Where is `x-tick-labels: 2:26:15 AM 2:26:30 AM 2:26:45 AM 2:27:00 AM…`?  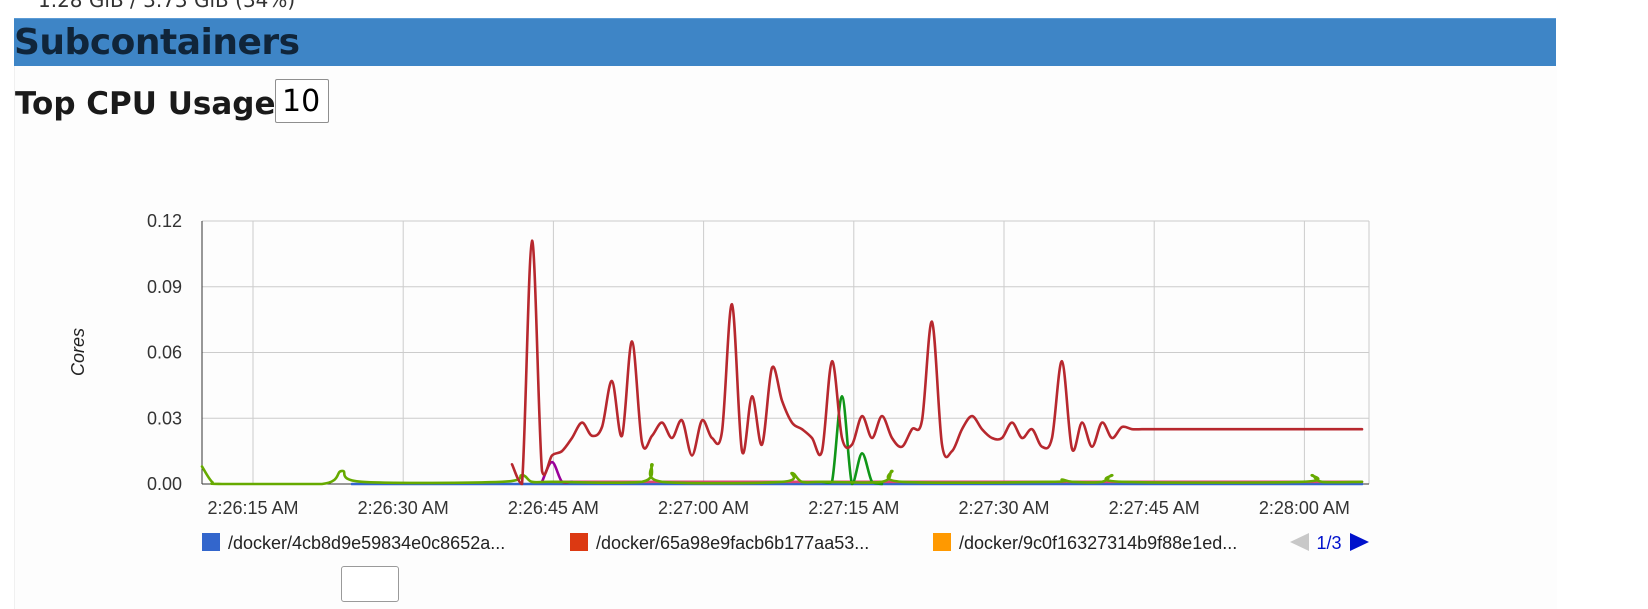 x-tick-labels: 2:26:15 AM 2:26:30 AM 2:26:45 AM 2:27:00 AM… is located at coordinates (778, 508).